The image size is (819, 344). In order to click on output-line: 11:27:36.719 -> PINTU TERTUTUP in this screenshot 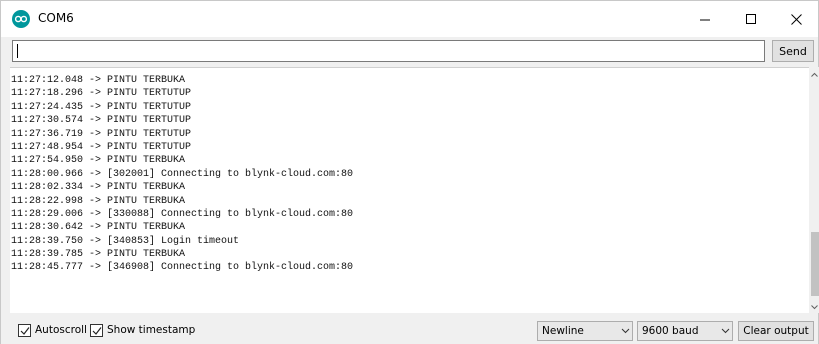, I will do `click(101, 134)`.